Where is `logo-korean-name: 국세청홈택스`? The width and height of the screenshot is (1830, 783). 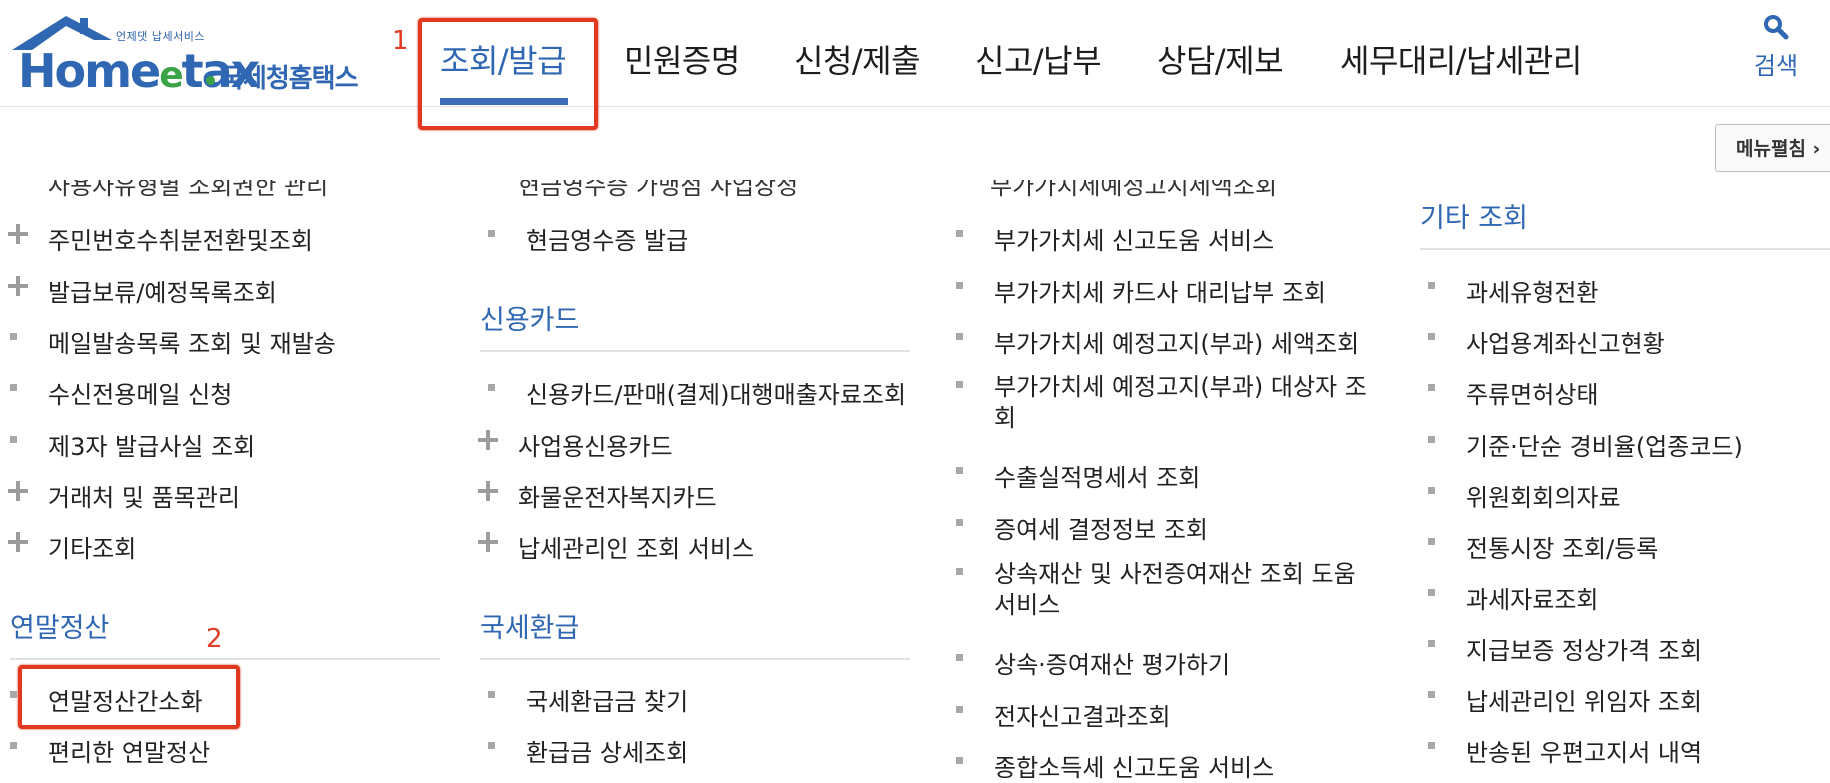
logo-korean-name: 국세청홈택스 is located at coordinates (289, 79).